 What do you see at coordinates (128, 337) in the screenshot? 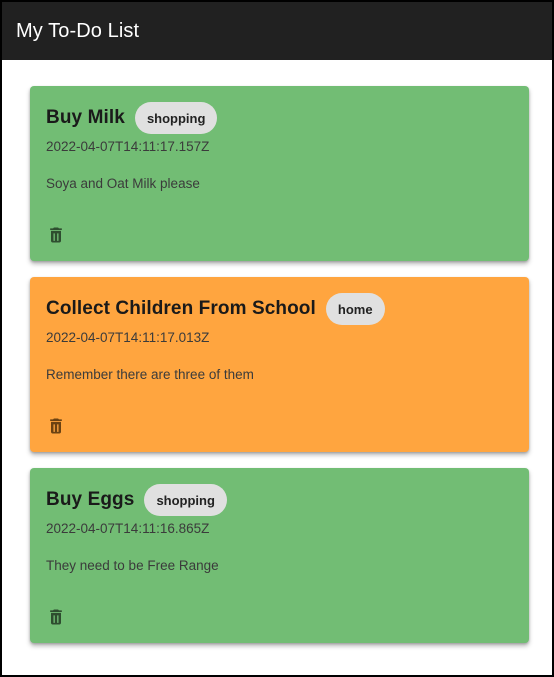
I see `todo-timestamp: 2022-04-07T14:11:17.013Z` at bounding box center [128, 337].